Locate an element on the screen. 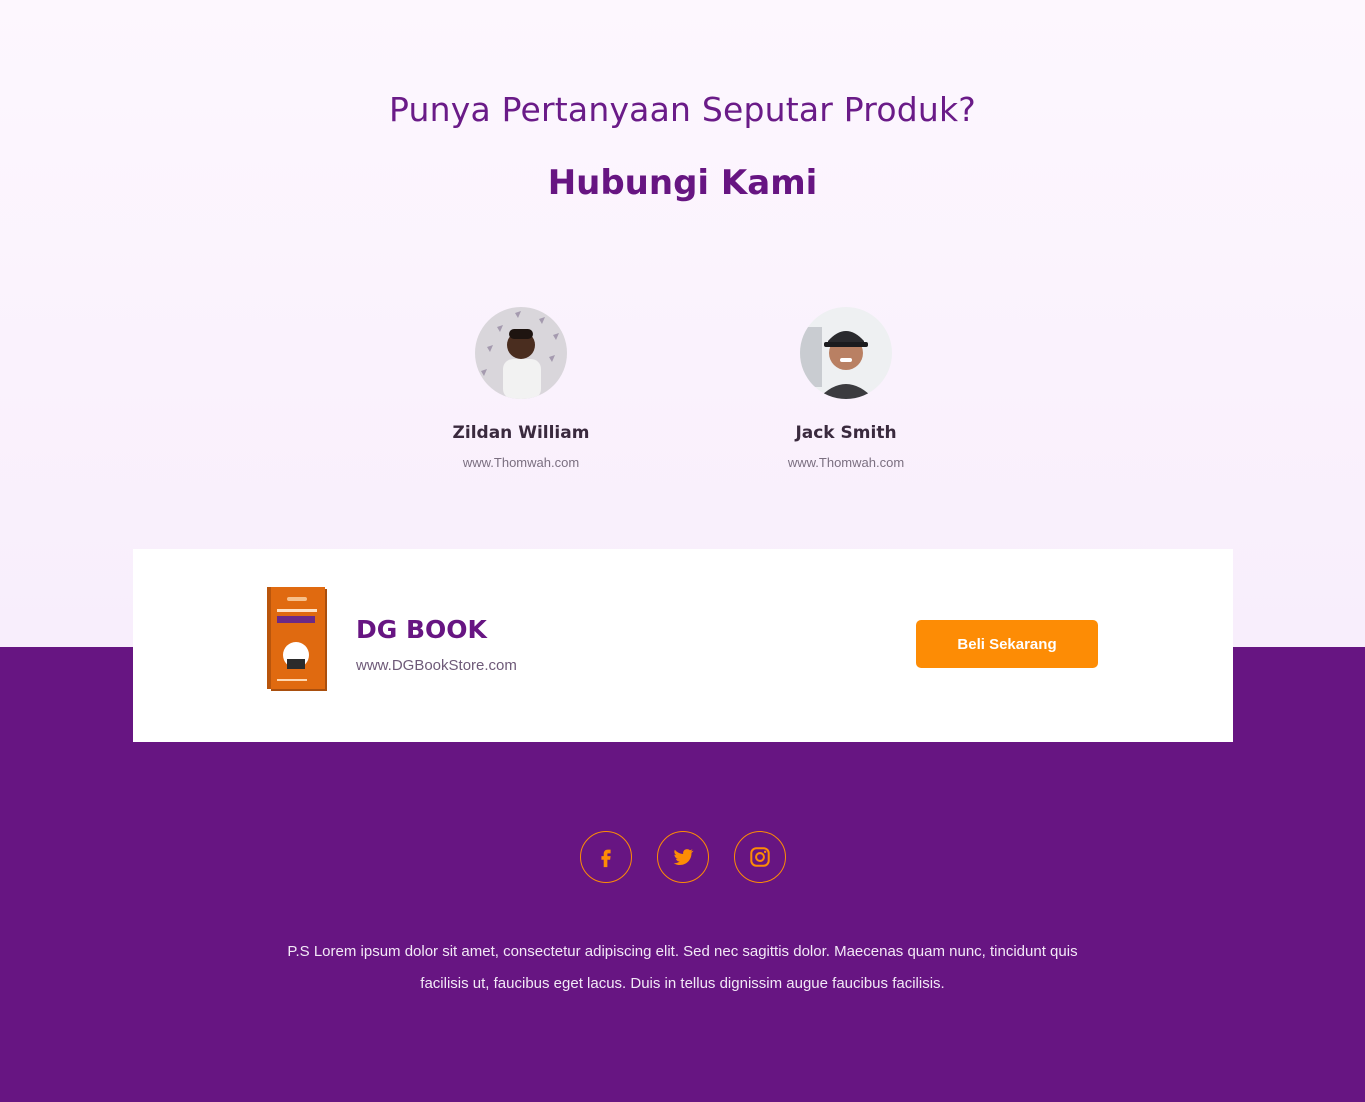 The height and width of the screenshot is (1102, 1365). twitter-link is located at coordinates (683, 857).